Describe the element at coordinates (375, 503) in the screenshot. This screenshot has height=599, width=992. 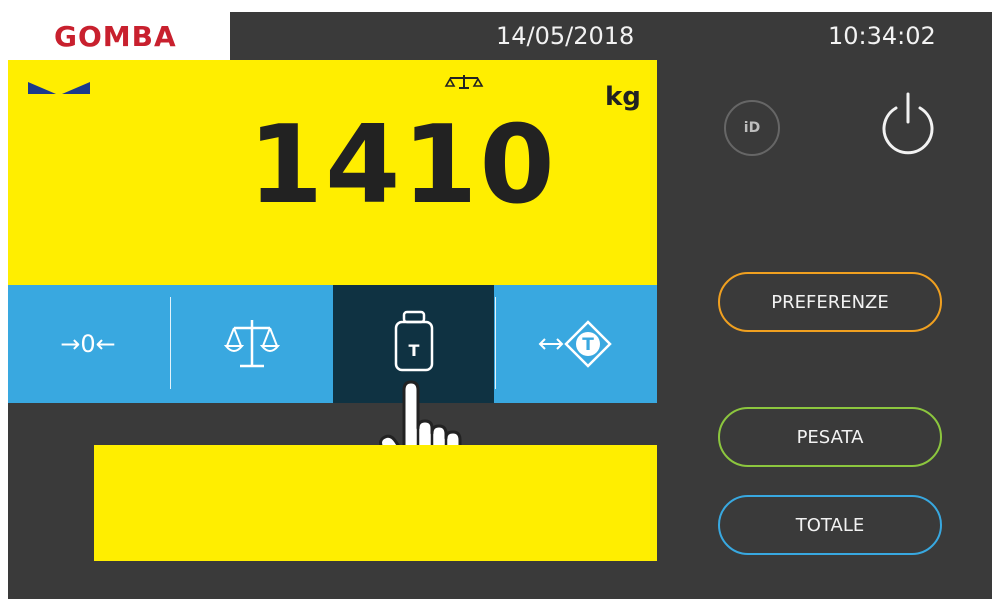
I see `message-display-panel` at that location.